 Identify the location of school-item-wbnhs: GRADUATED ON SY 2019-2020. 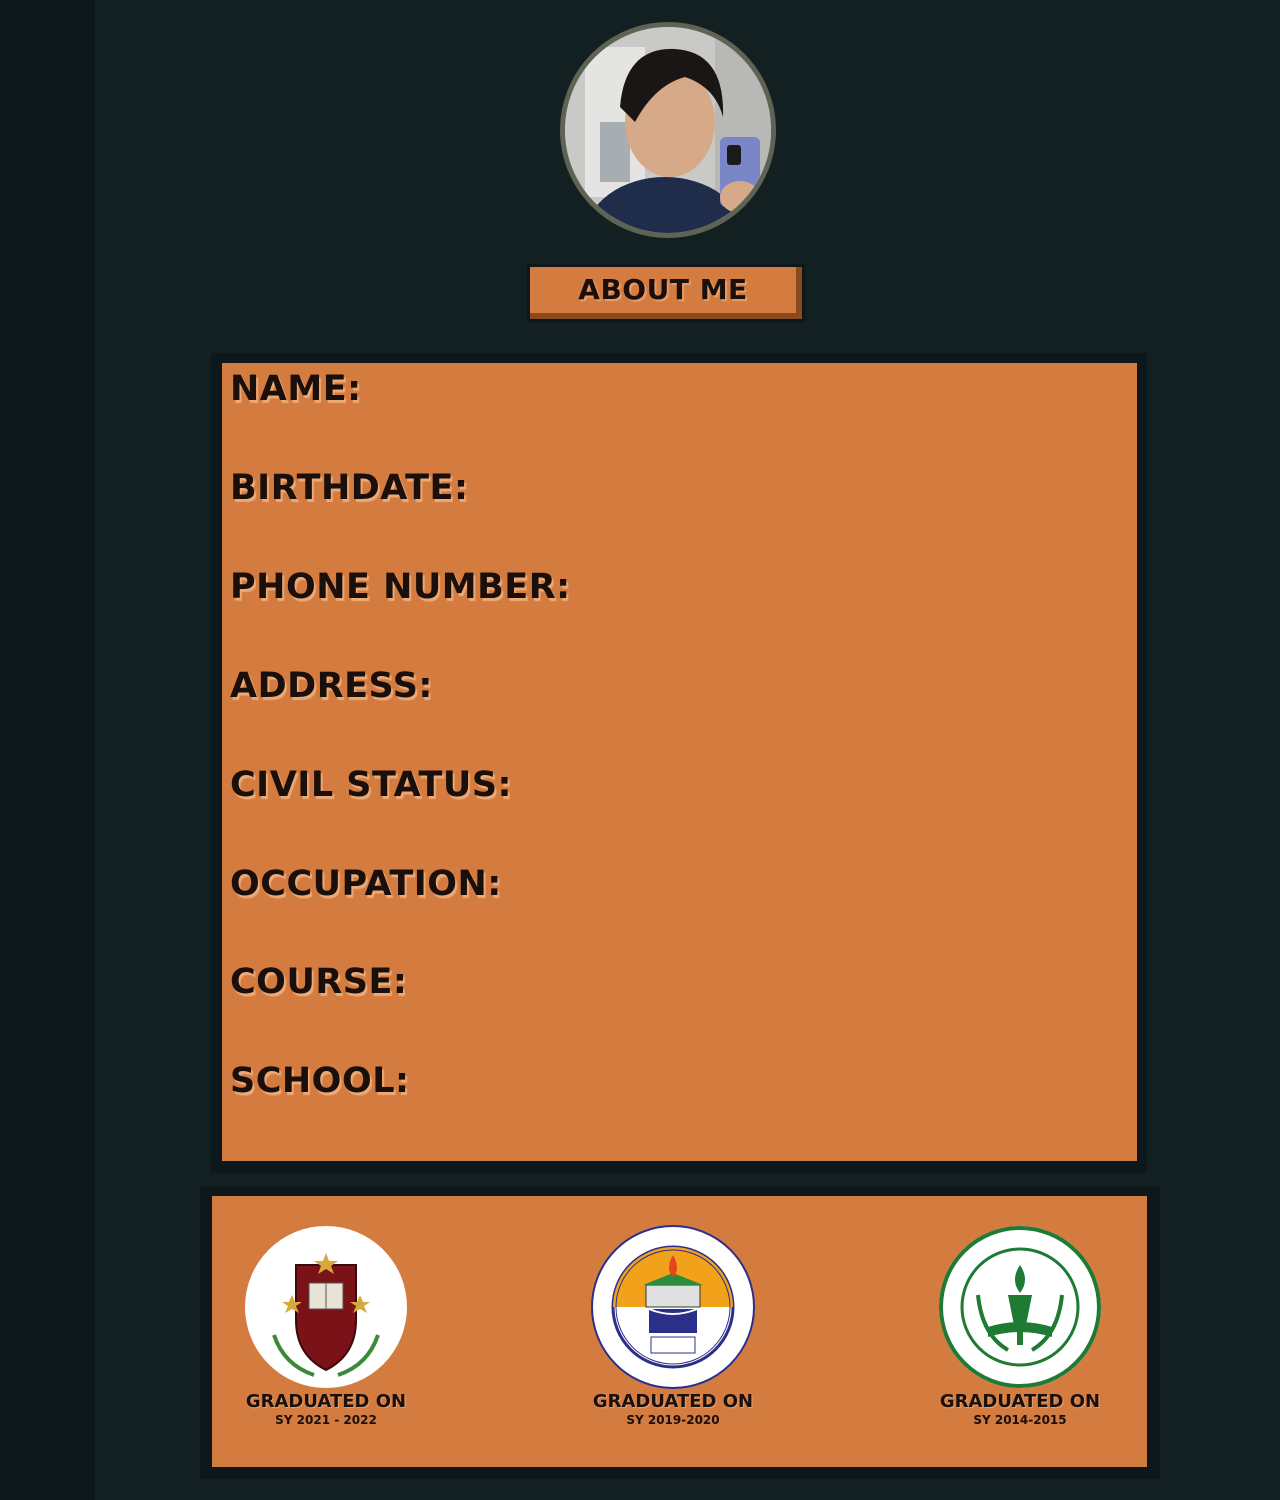
(673, 1326).